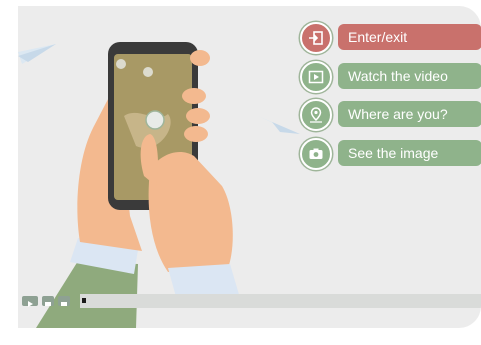 The width and height of the screenshot is (481, 345). I want to click on menu-label: See the image, so click(409, 153).